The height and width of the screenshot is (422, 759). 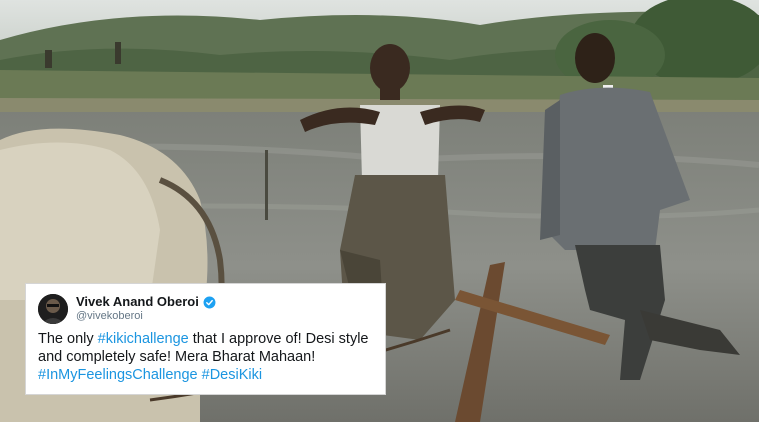 I want to click on verified-badge-icon, so click(x=209, y=302).